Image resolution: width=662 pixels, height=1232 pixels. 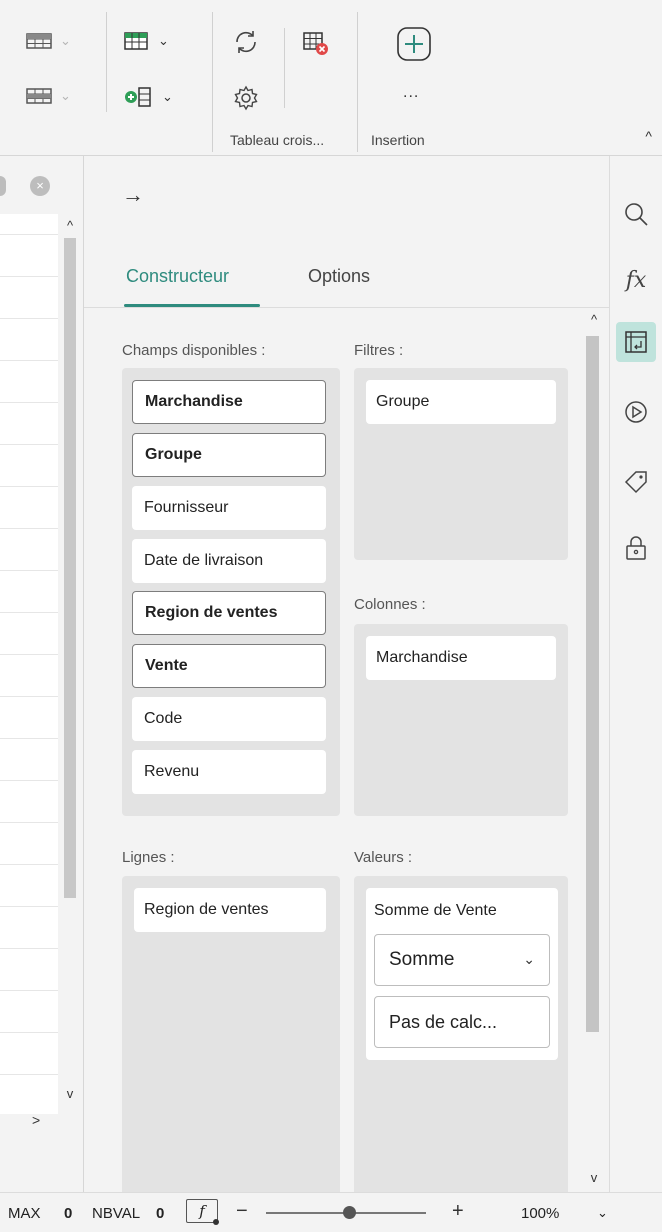 What do you see at coordinates (636, 548) in the screenshot?
I see `lock-icon` at bounding box center [636, 548].